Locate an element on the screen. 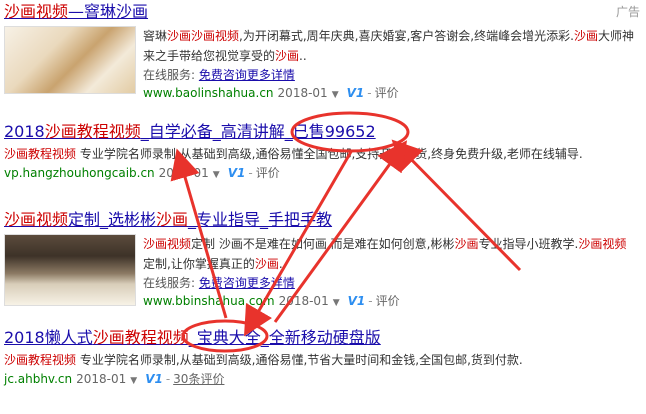  result-title-link: 2018沙画教程视频_自学必备_高清讲解_已售99652 is located at coordinates (319, 132).